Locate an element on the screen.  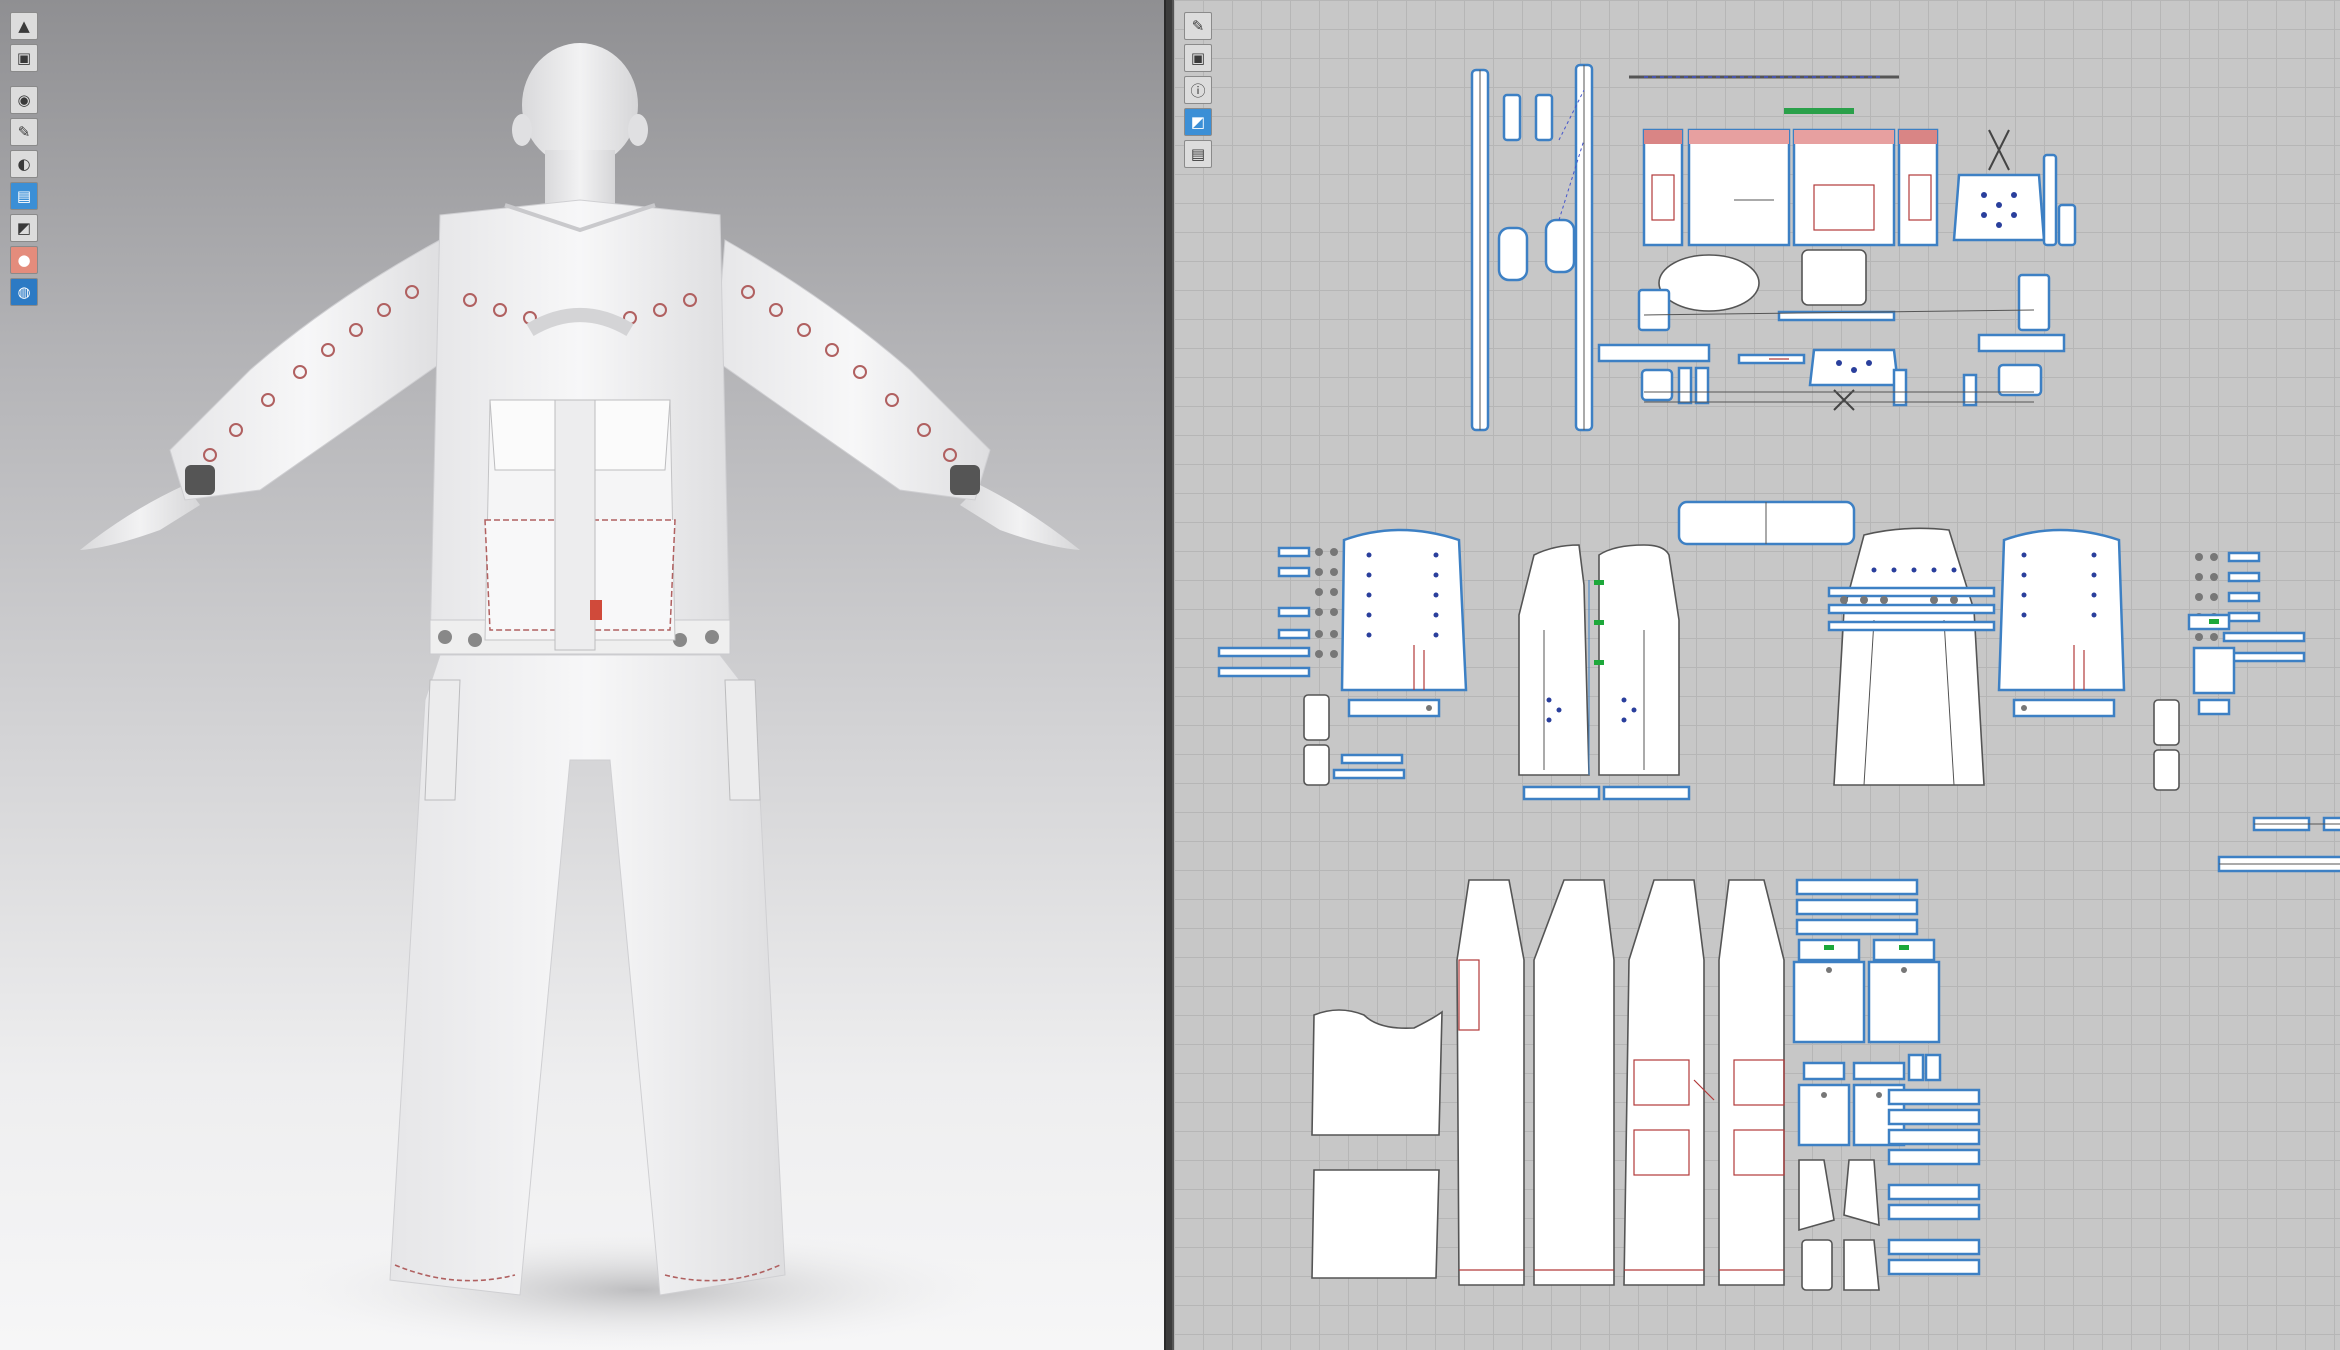
pants-pattern-group is located at coordinates (1825, 1073).